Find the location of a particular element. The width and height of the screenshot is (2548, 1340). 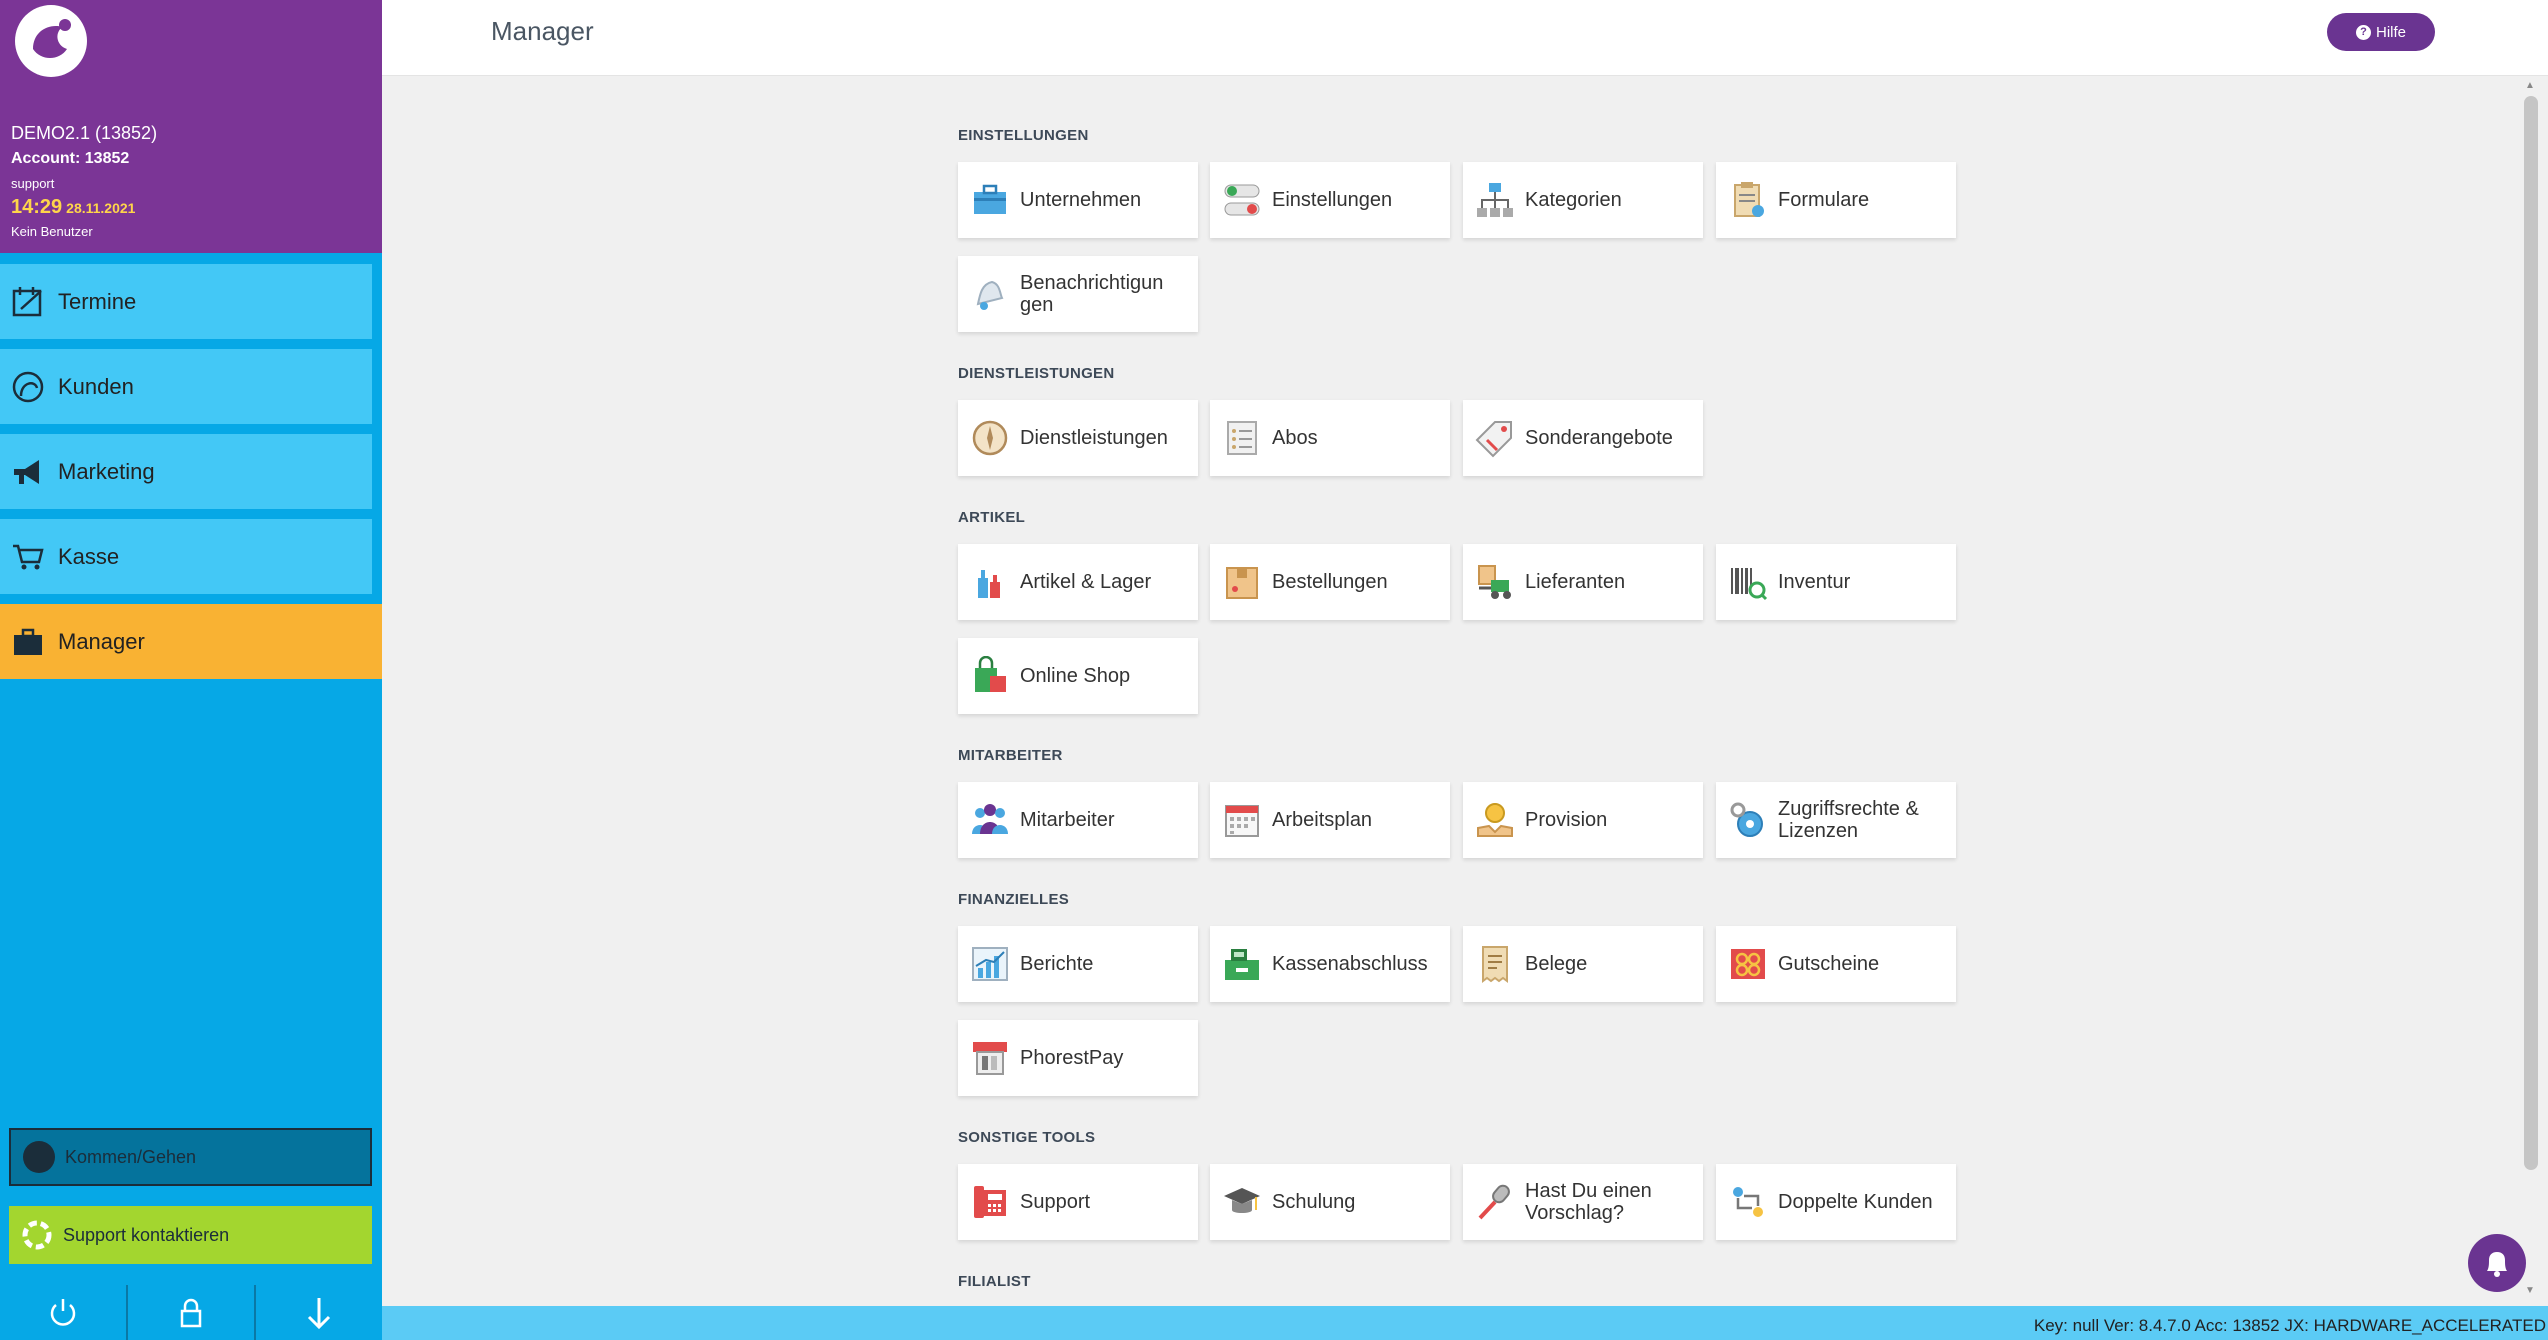

tile-label: Artikel & Lager is located at coordinates (1086, 582).